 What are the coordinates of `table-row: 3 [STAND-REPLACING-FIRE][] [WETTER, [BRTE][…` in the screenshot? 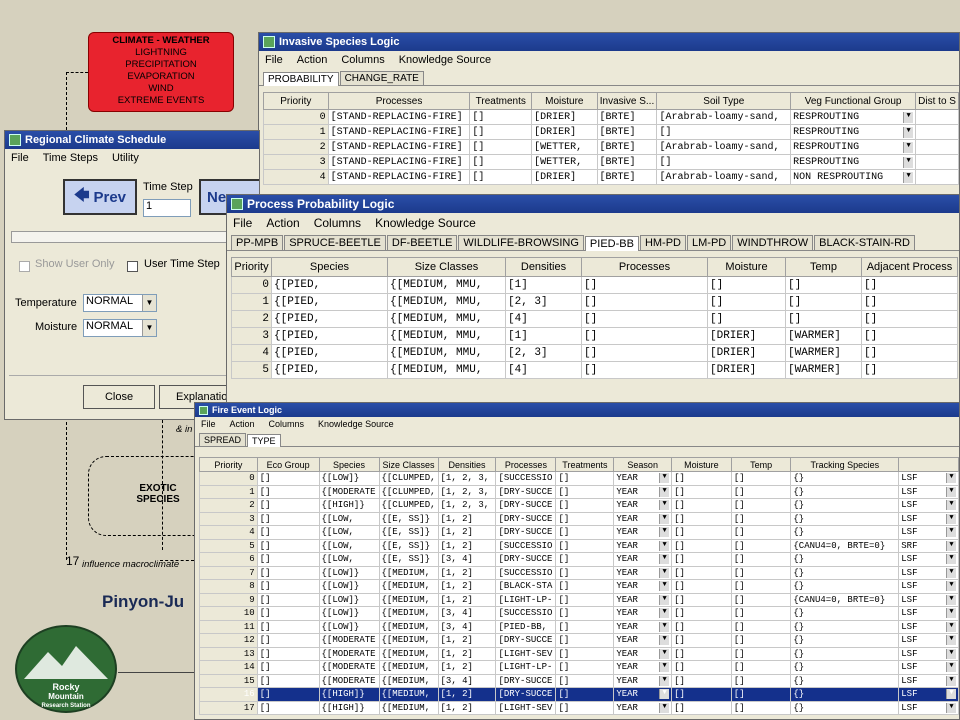 It's located at (611, 162).